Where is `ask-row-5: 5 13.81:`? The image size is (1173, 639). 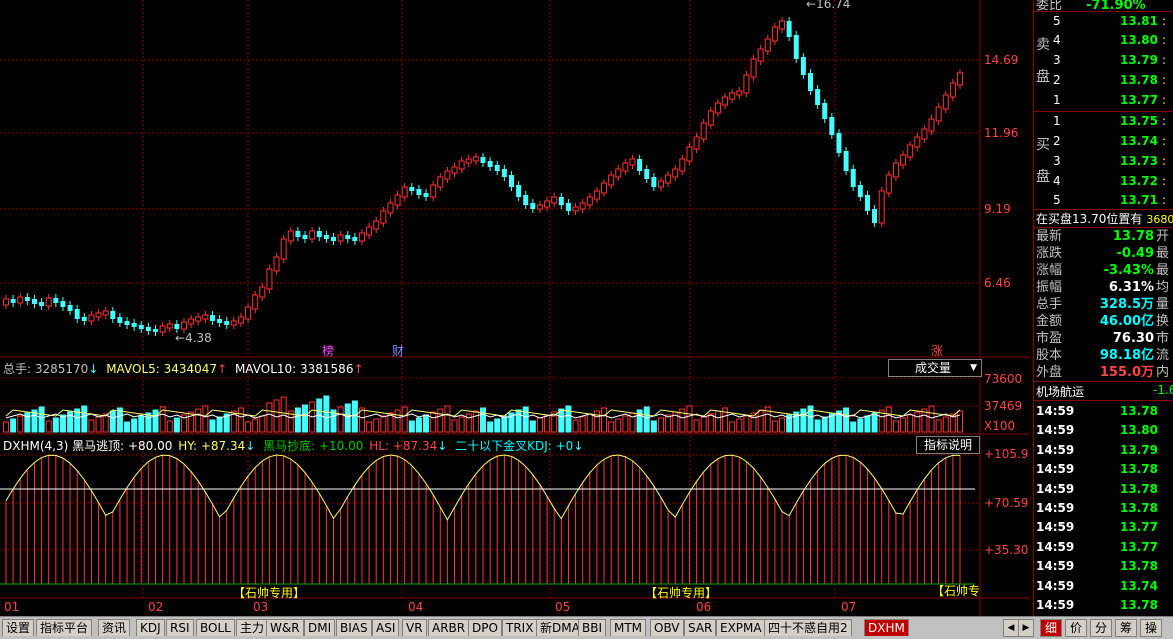
ask-row-5: 5 13.81: is located at coordinates (1103, 21).